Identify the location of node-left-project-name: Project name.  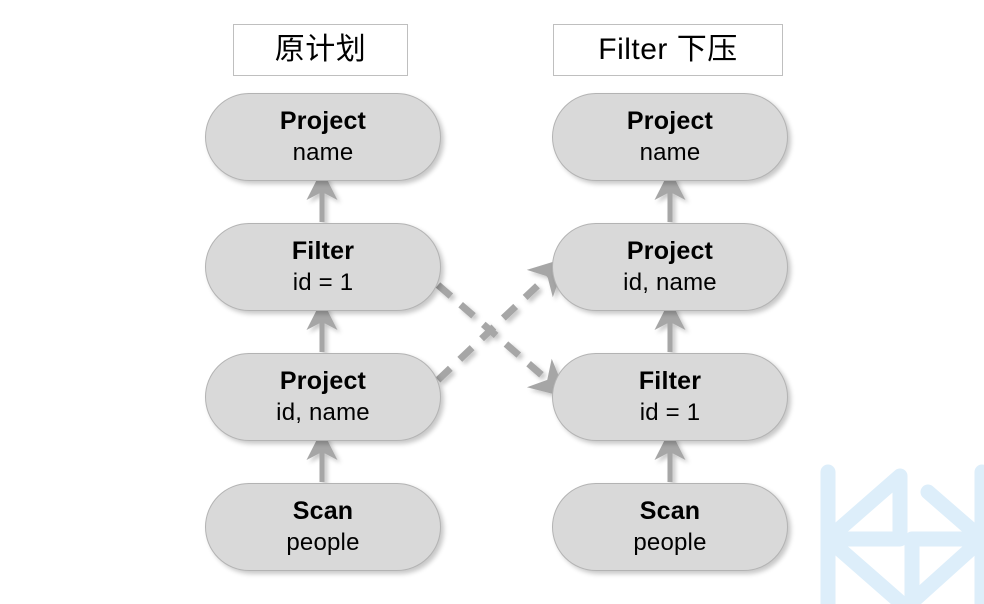
(323, 137).